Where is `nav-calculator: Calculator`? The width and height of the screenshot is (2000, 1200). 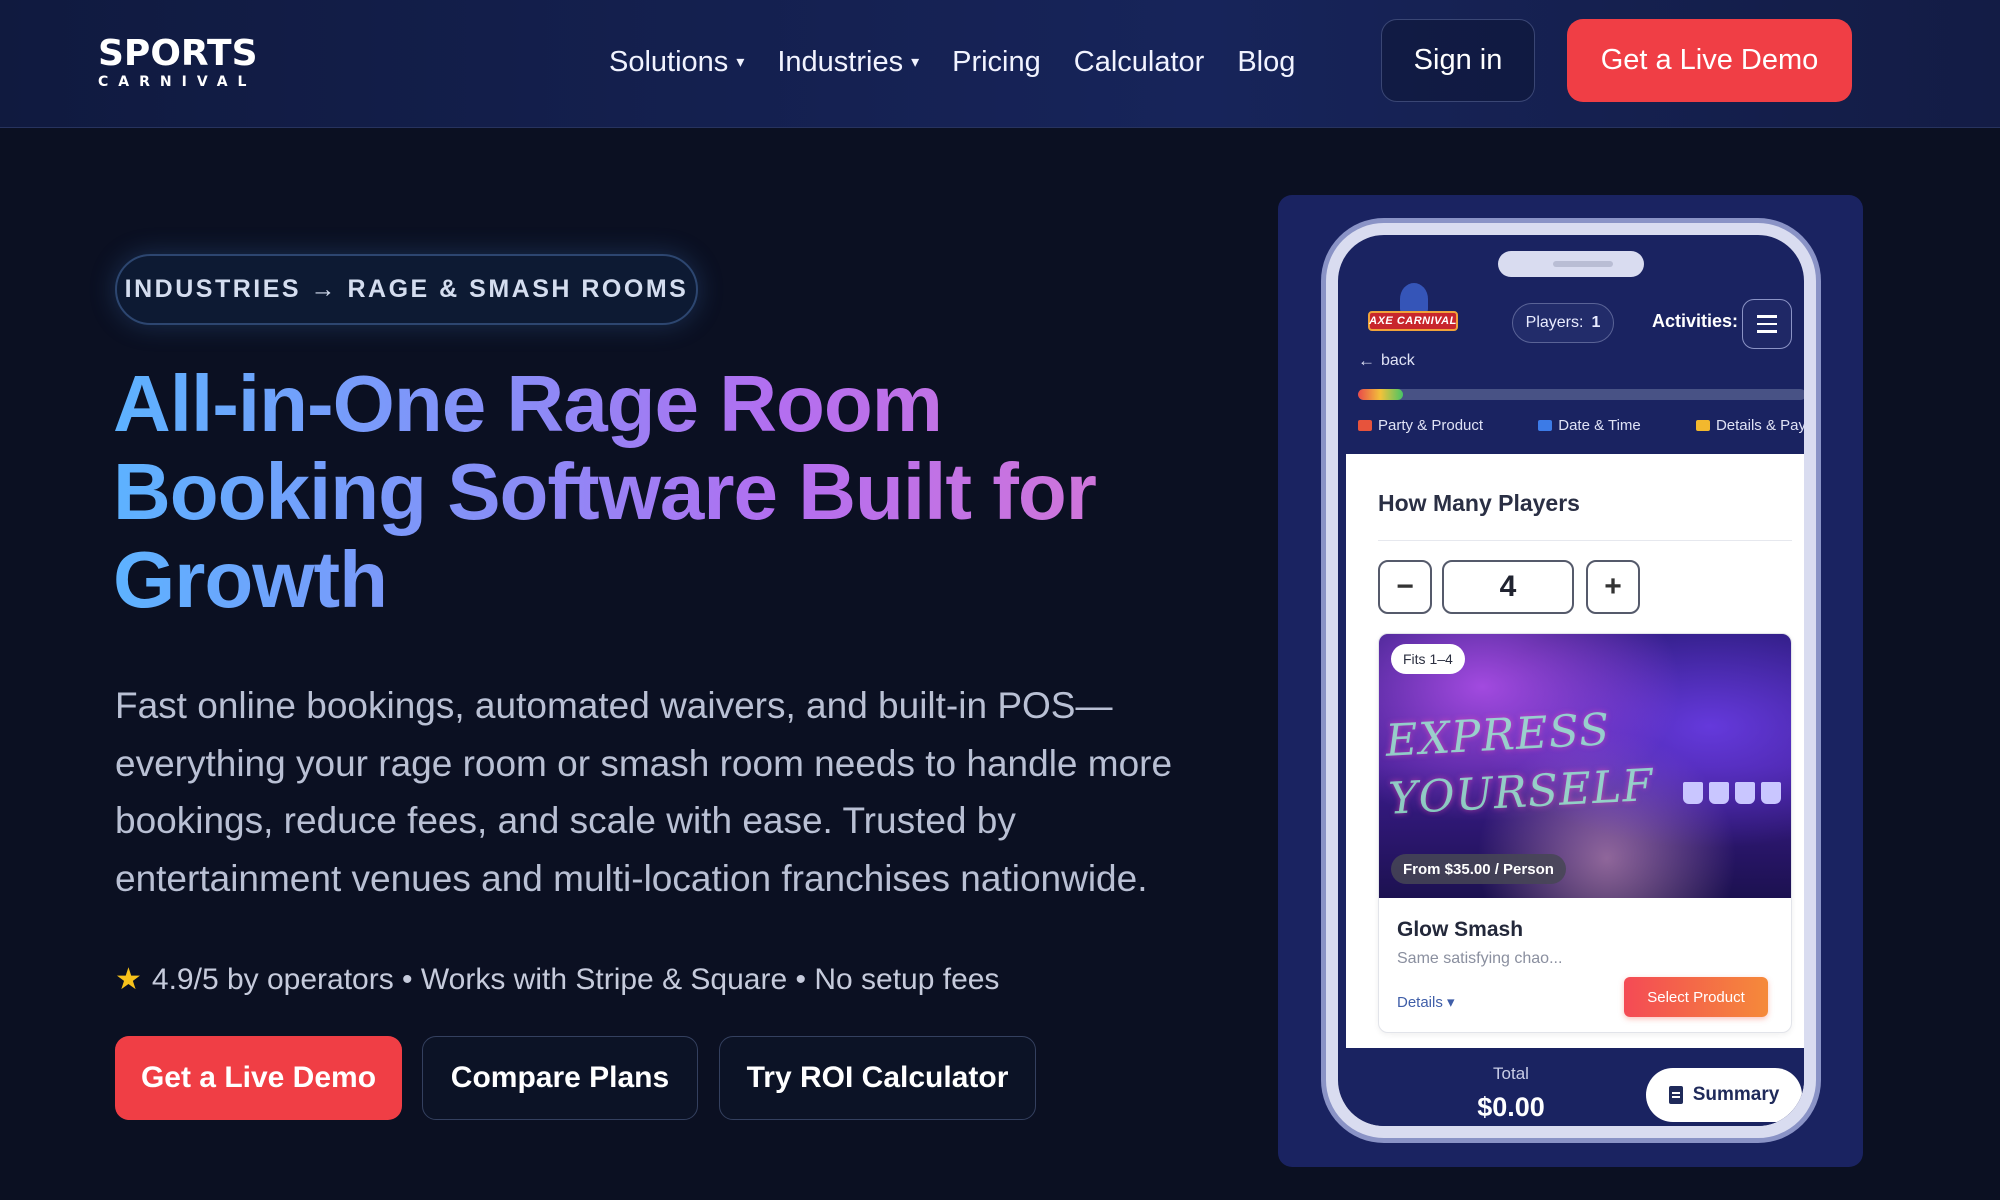 nav-calculator: Calculator is located at coordinates (1139, 62).